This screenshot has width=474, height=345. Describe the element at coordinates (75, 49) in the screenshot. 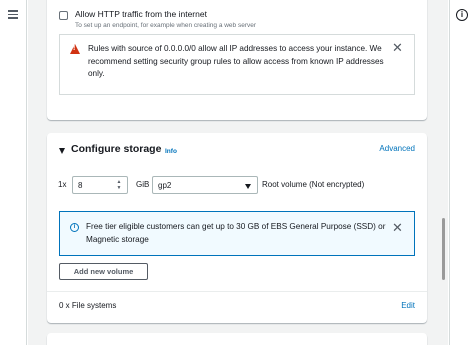

I see `warning-icon` at that location.